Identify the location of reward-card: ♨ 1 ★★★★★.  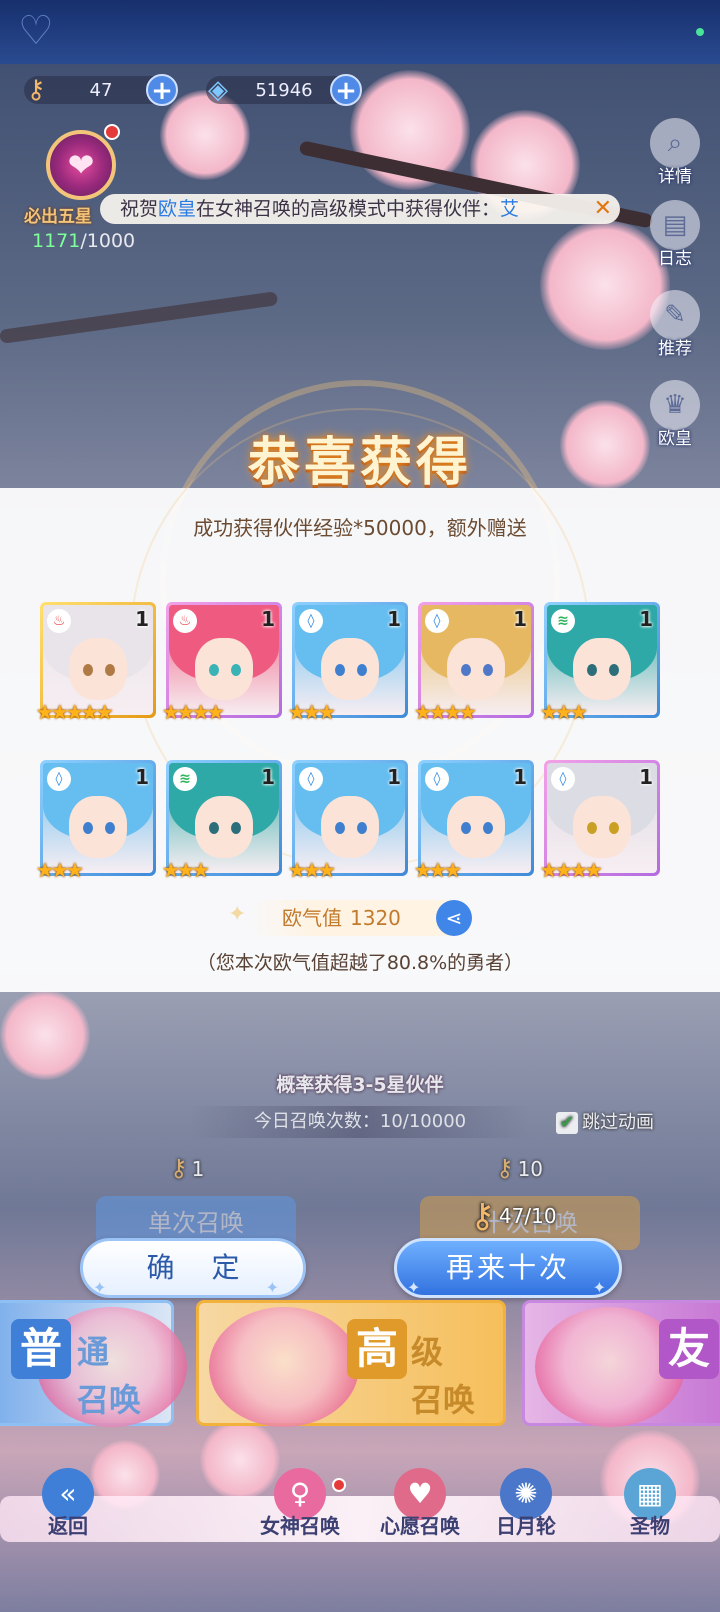
(96, 663).